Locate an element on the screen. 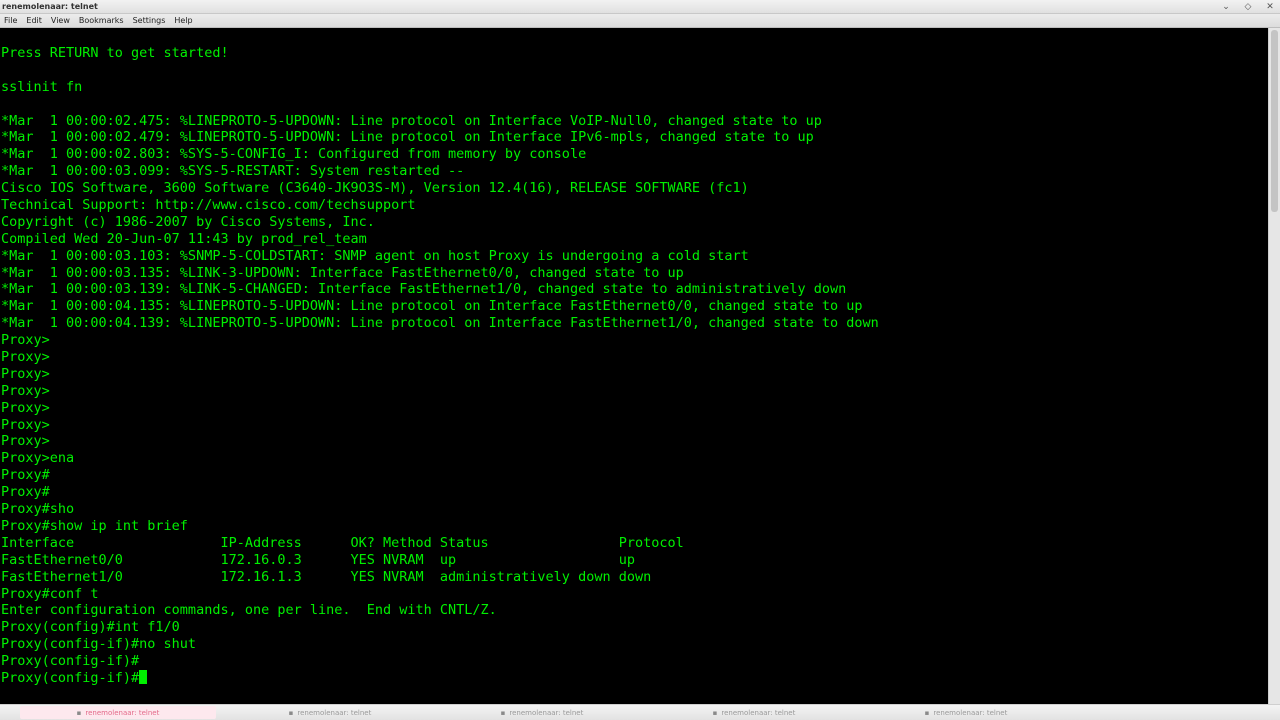  menu-bookmarks: Bookmarks is located at coordinates (101, 20).